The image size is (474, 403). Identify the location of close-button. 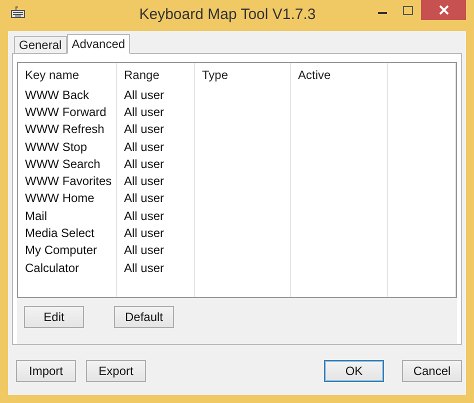
(443, 10).